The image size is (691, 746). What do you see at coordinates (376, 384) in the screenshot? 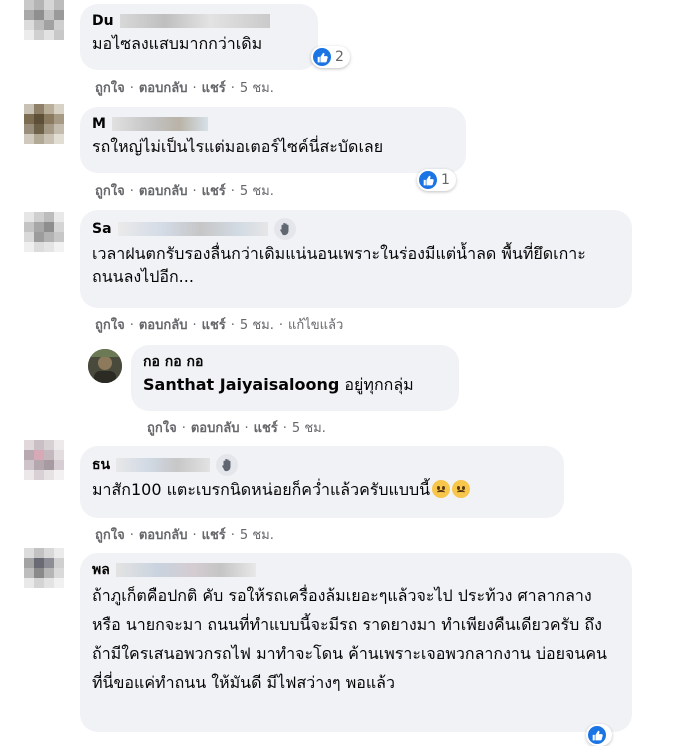
I see `comment-text: อยู่ทุกกลุ่ม` at bounding box center [376, 384].